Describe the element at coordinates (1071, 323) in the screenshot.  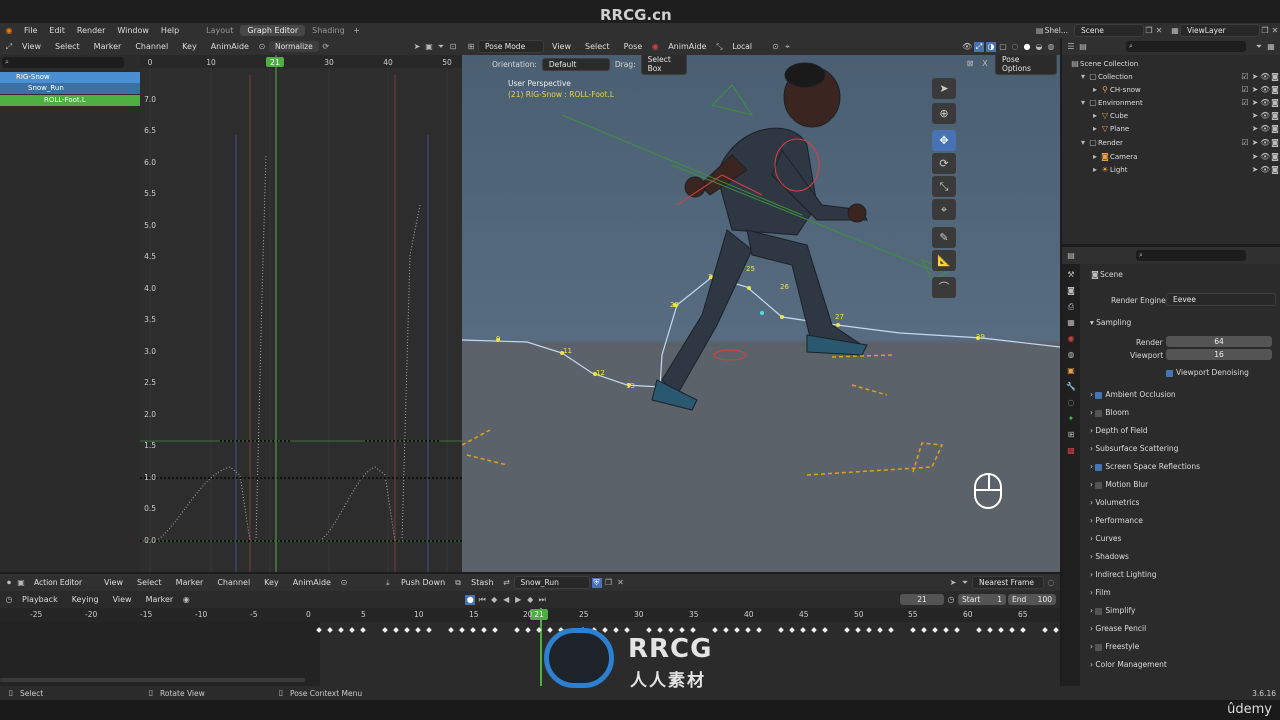
I see `view-layer-tab-icon: ▦` at that location.